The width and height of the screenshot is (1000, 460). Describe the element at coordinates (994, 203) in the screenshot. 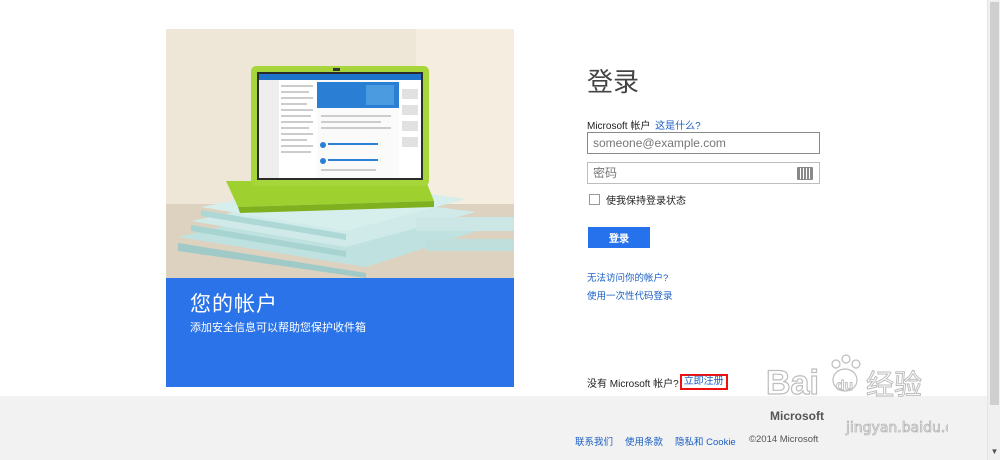

I see `scrollbar-thumb` at that location.